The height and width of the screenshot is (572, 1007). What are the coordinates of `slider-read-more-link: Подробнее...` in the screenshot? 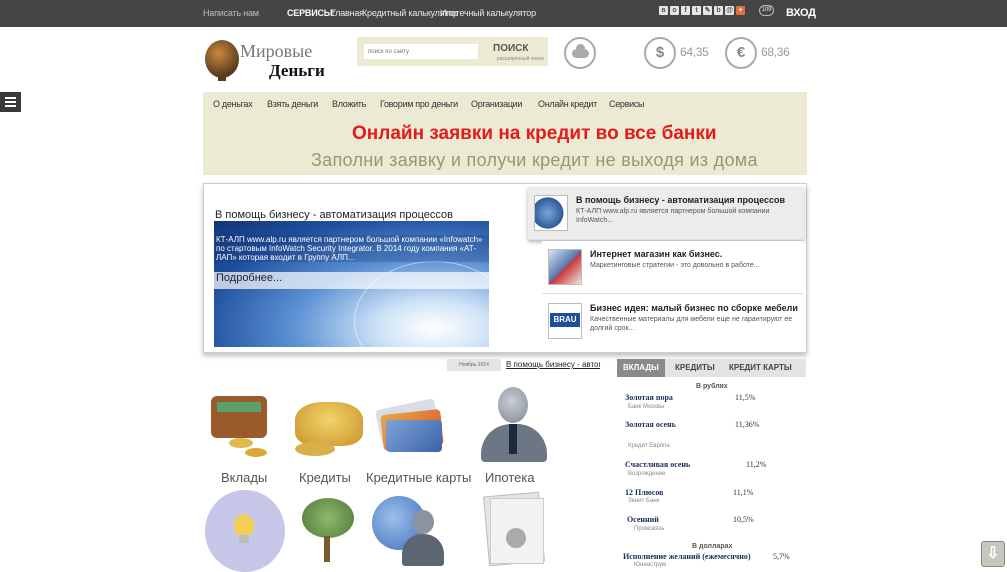 It's located at (351, 280).